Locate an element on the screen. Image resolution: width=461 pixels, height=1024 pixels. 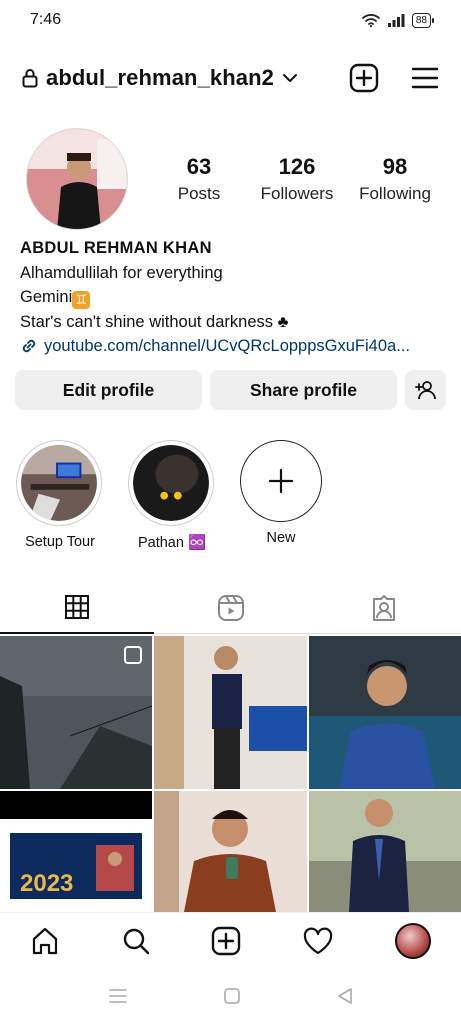
discover-people-button is located at coordinates (425, 390).